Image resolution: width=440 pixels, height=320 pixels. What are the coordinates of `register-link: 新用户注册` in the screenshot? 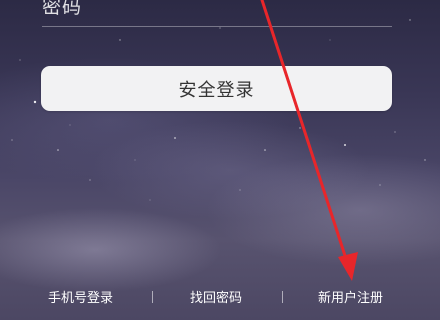 It's located at (350, 296).